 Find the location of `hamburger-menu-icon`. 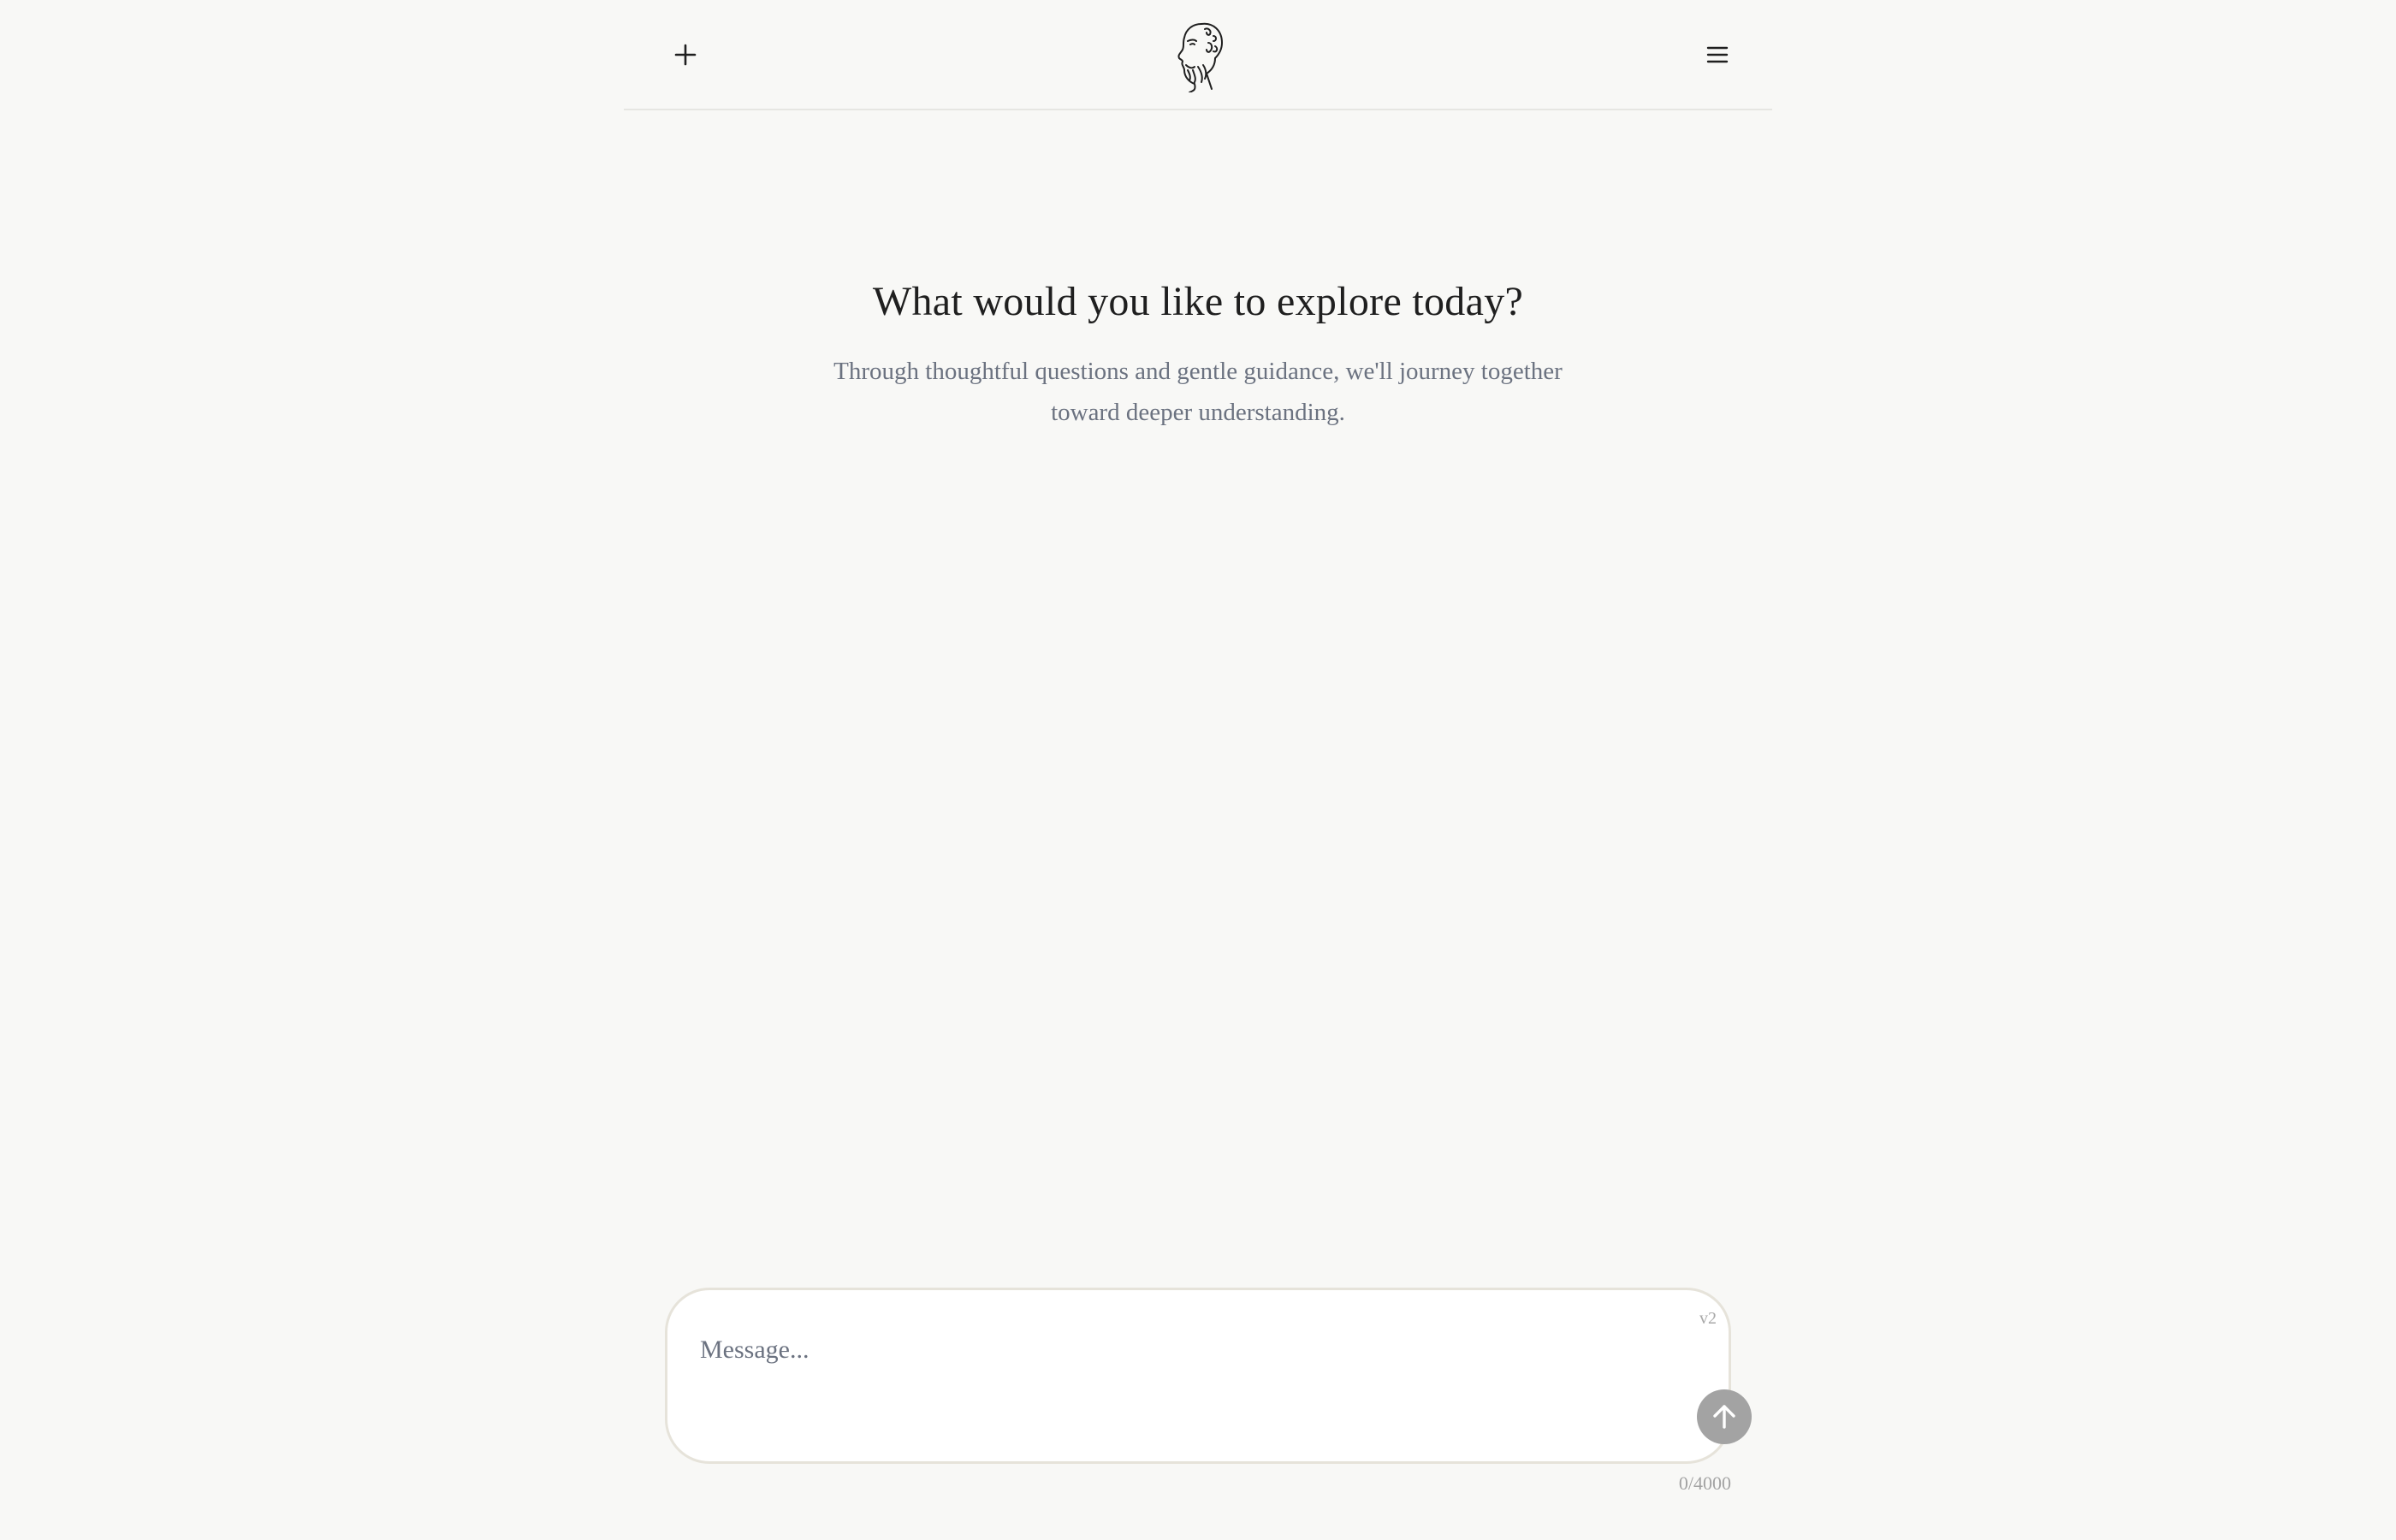

hamburger-menu-icon is located at coordinates (1717, 54).